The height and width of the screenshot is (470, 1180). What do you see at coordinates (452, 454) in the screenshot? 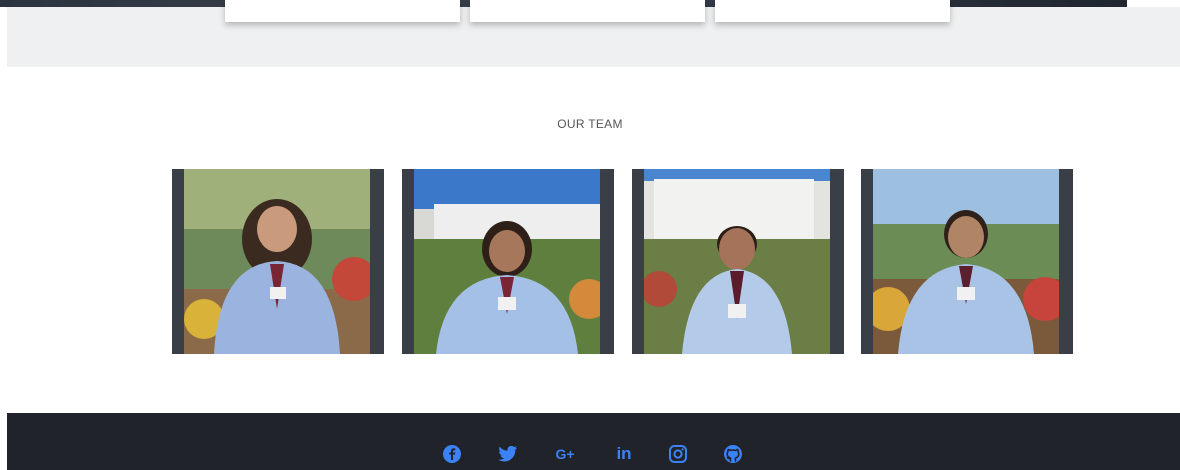
I see `facebook-icon` at bounding box center [452, 454].